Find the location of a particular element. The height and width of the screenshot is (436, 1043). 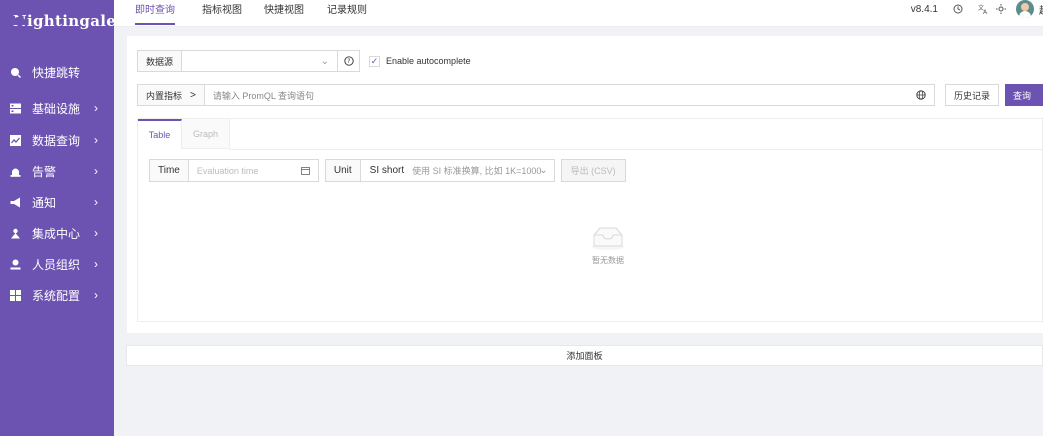

promql-row: 内置指标 > 请输入 PromQL 查询语句 历史记录 查询 is located at coordinates (590, 95).